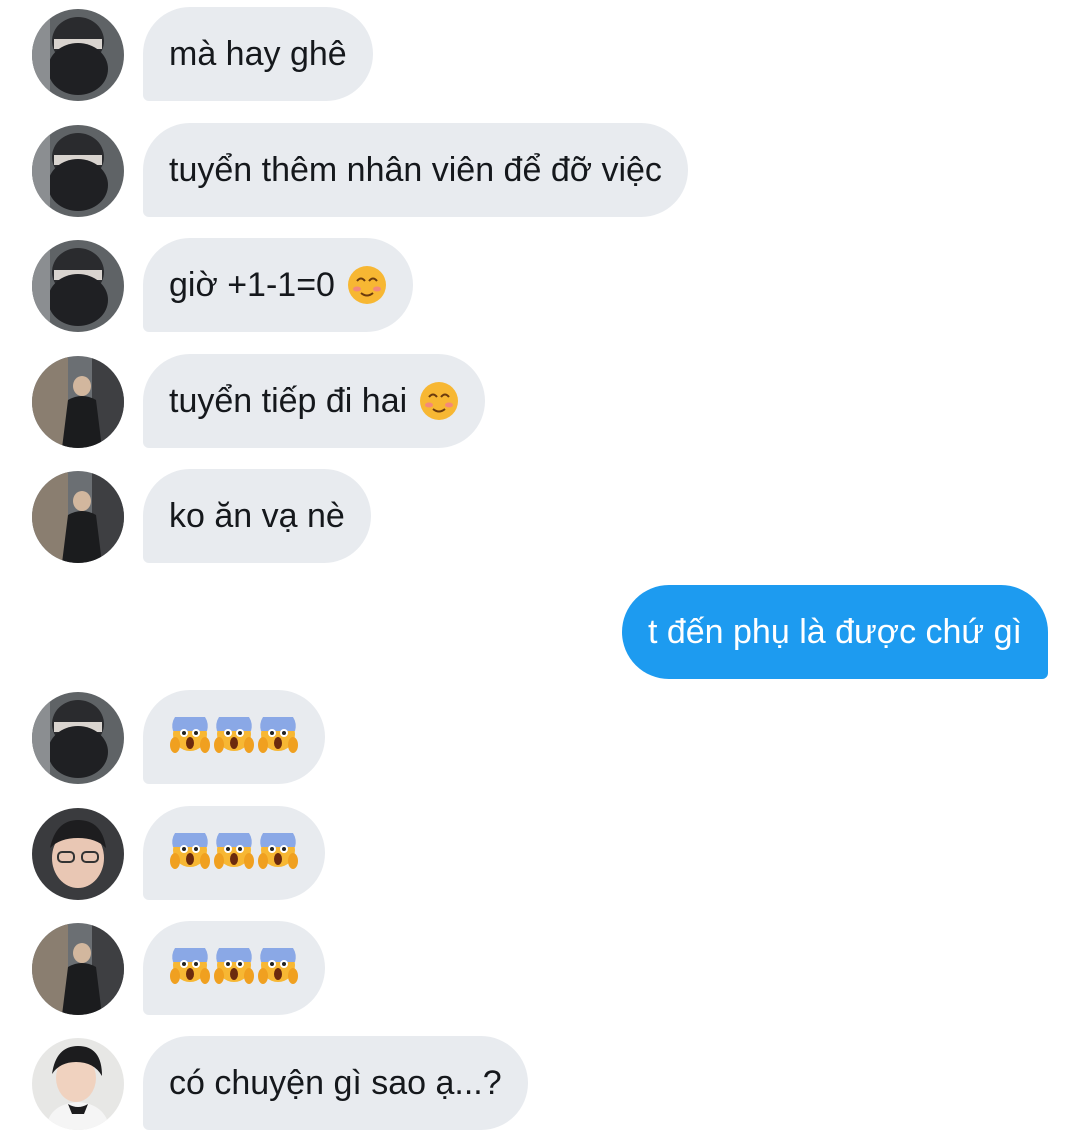  I want to click on message-text: giờ +1-1=0, so click(252, 285).